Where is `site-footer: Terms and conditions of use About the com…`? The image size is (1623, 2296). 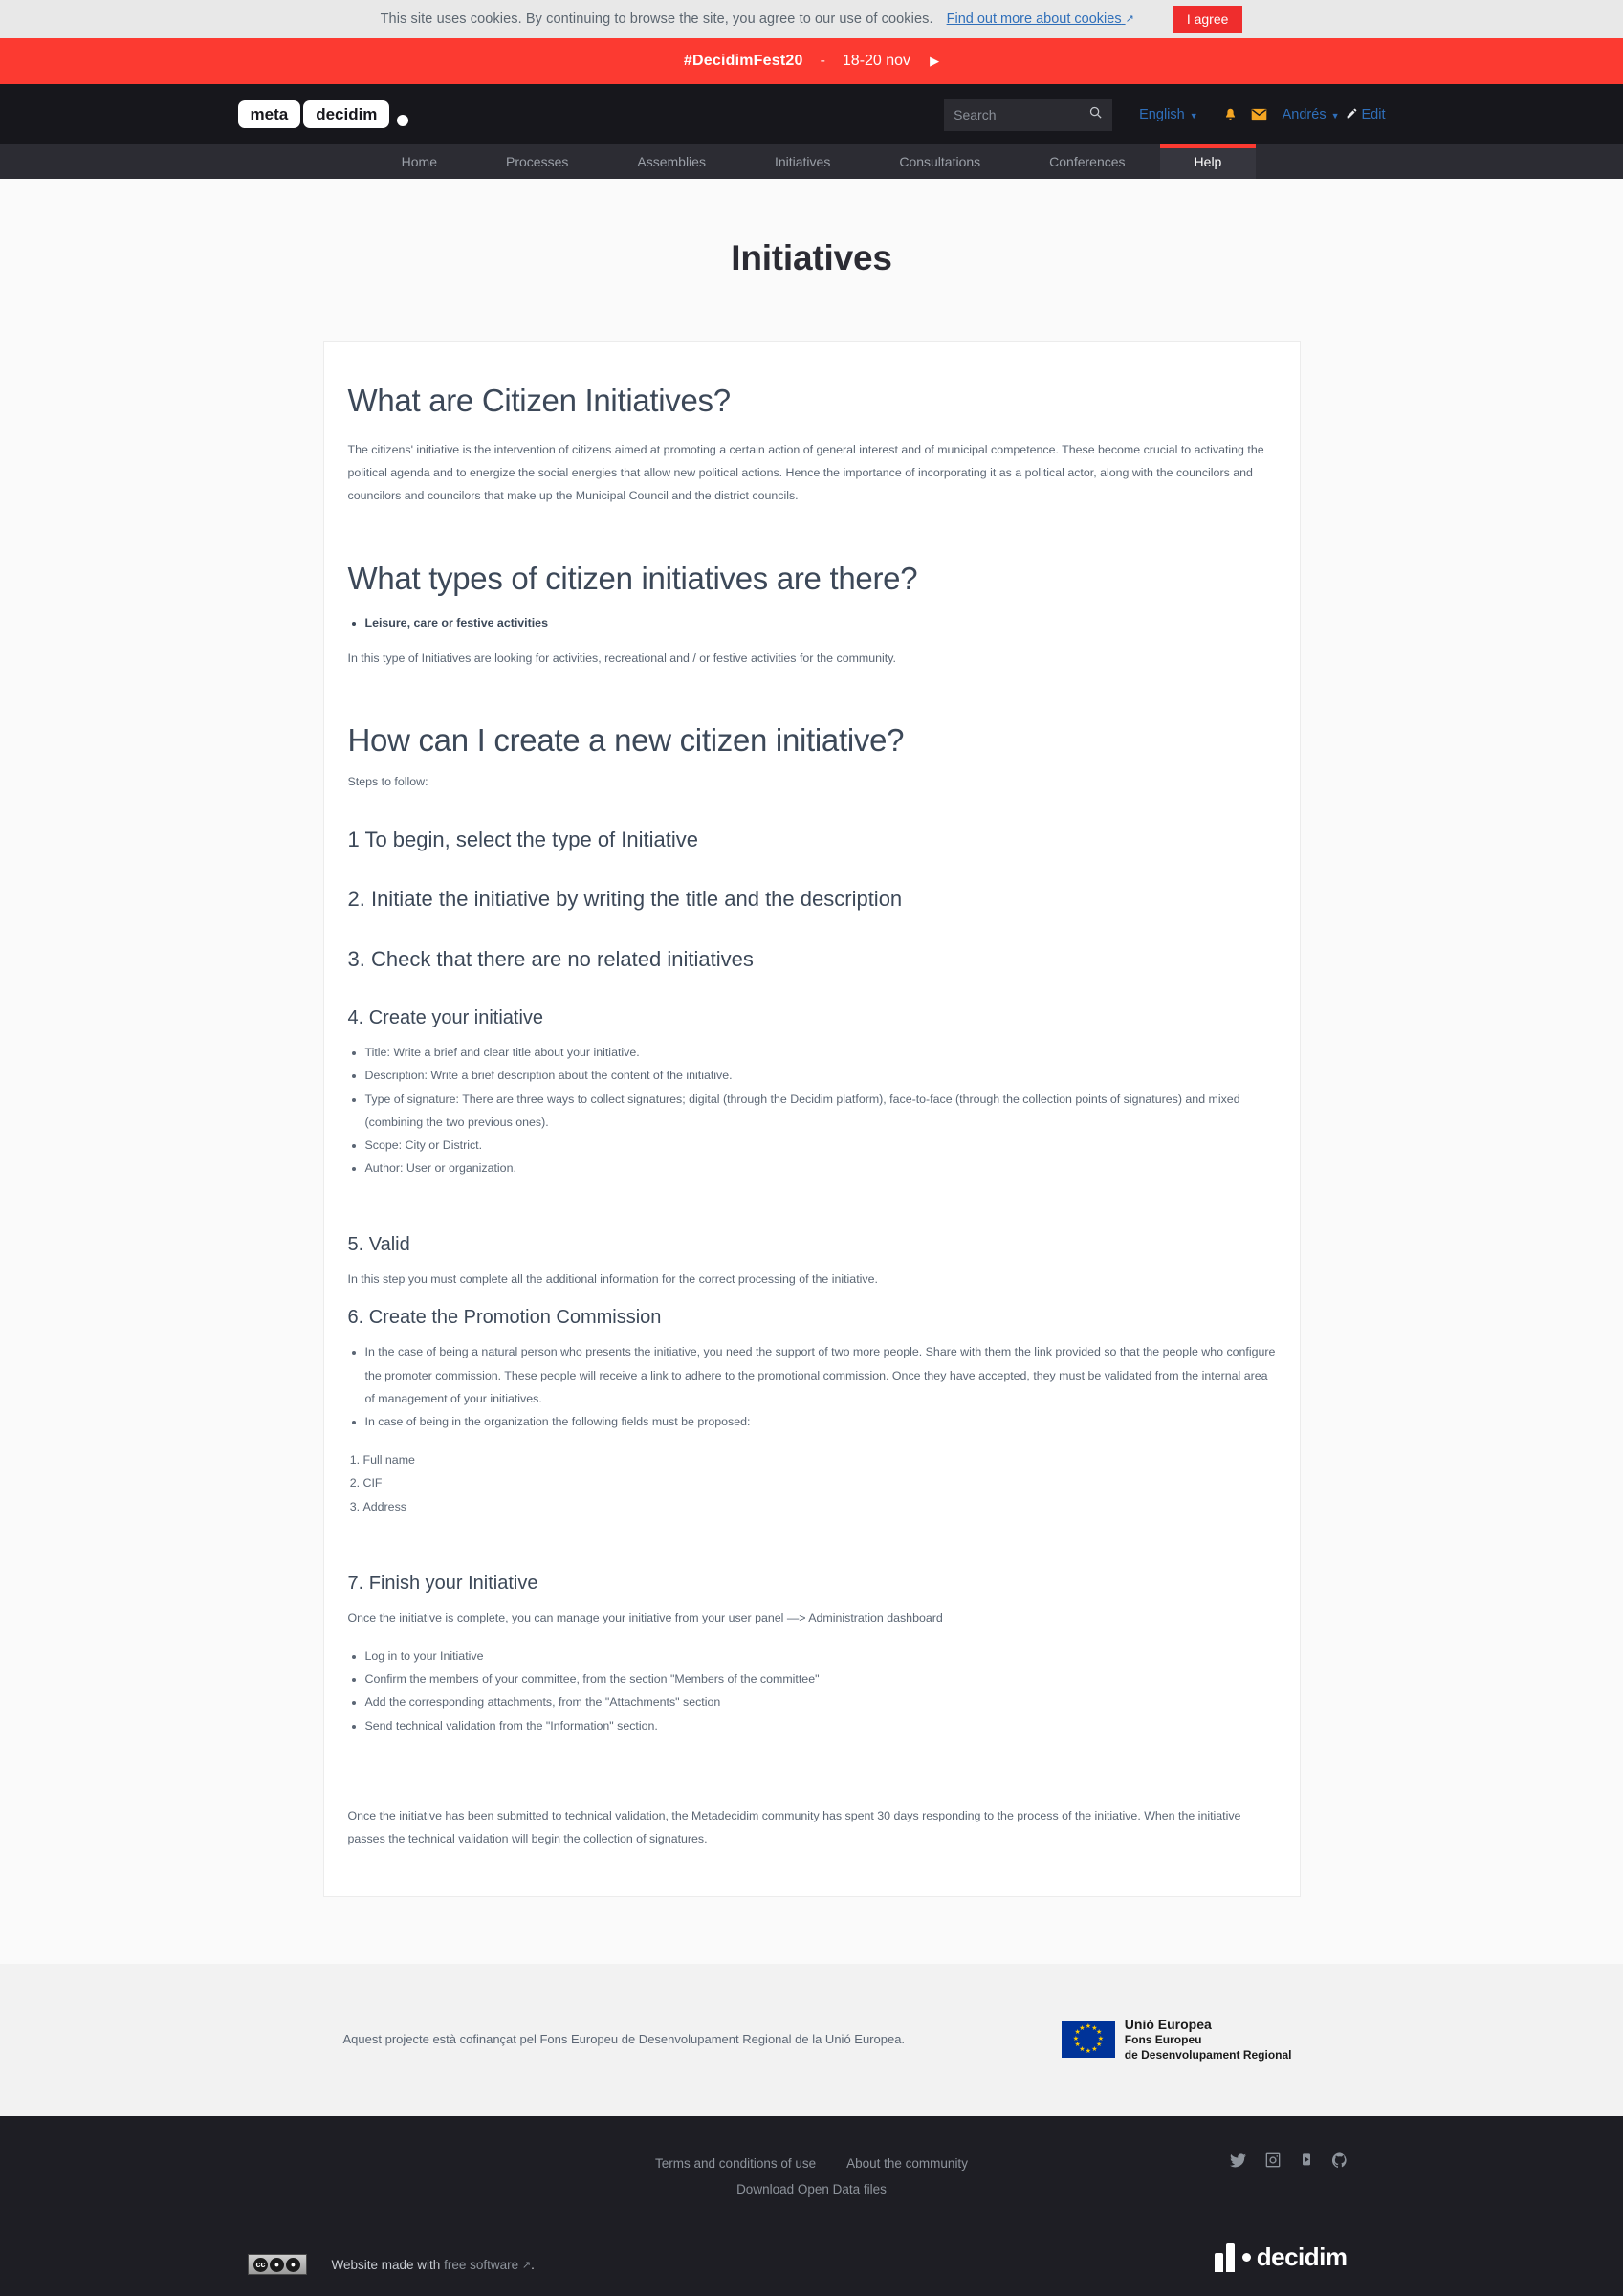
site-footer: Terms and conditions of use About the com… is located at coordinates (811, 2206).